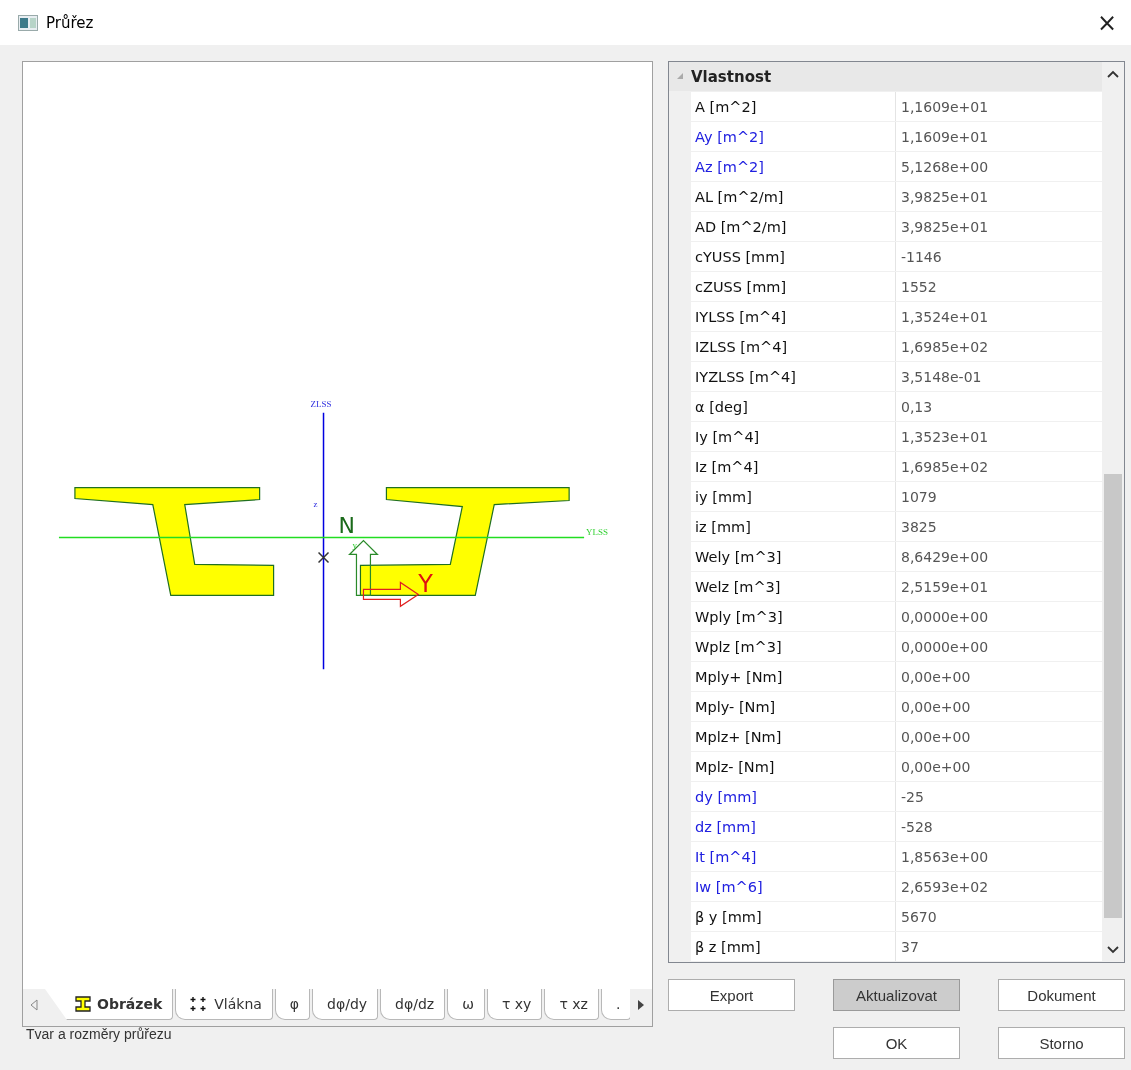 The image size is (1131, 1070). What do you see at coordinates (910, 947) in the screenshot?
I see `property-value: 37` at bounding box center [910, 947].